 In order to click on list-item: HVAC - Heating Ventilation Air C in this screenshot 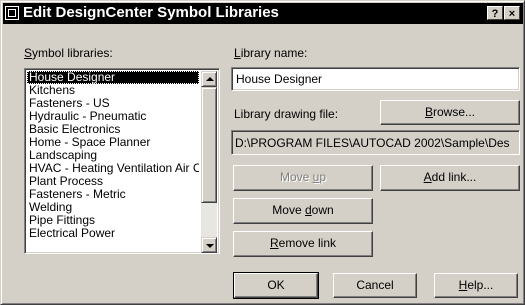, I will do `click(113, 168)`.